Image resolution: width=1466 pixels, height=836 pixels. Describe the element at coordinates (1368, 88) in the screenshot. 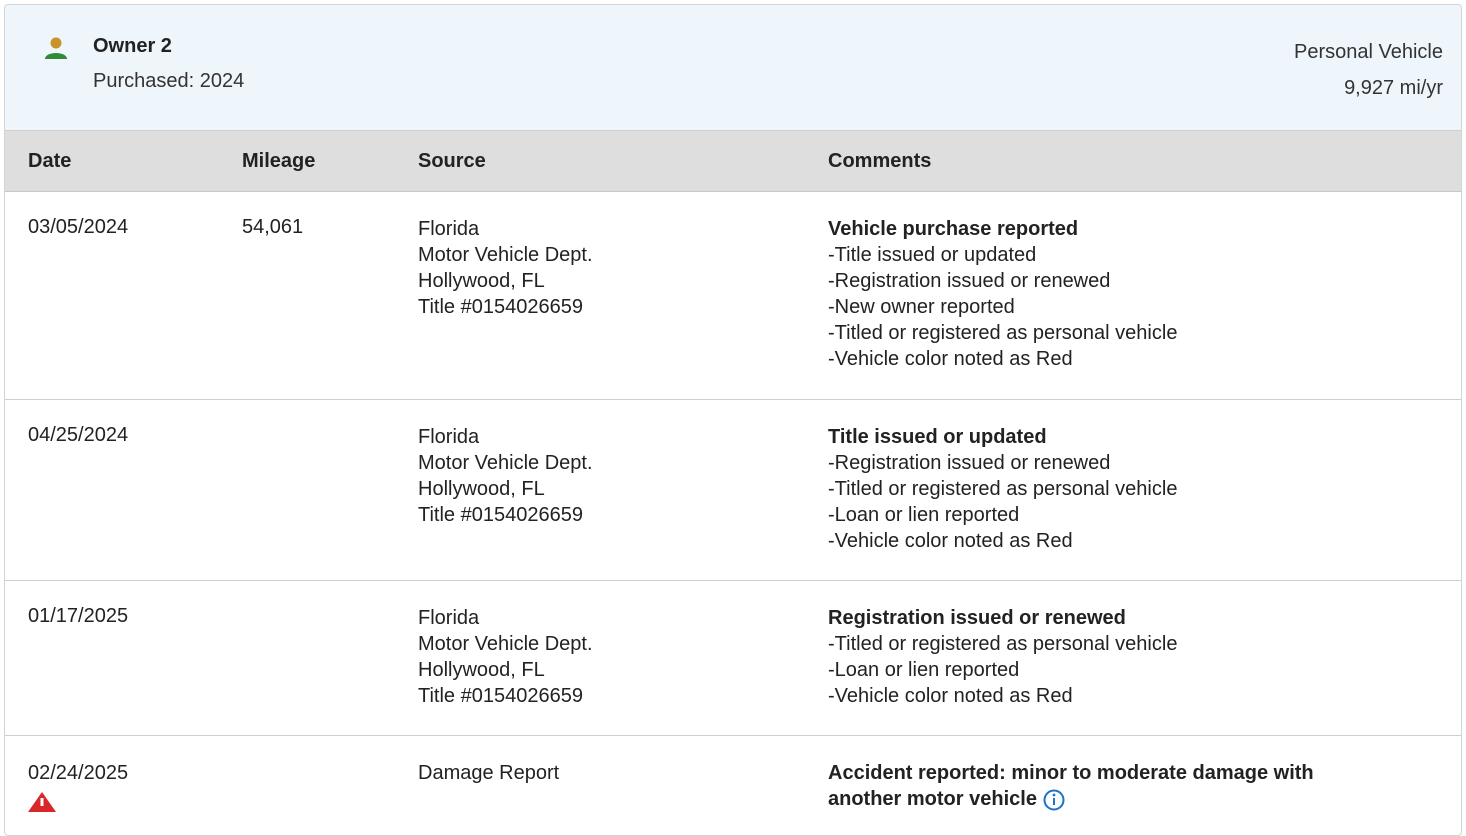

I see `mileage-rate: 9,927 mi/yr` at that location.